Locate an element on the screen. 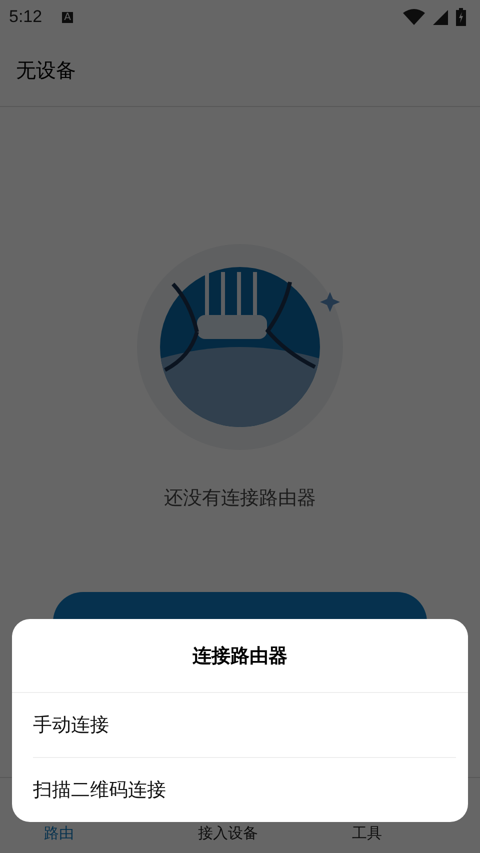  notification-icon: A is located at coordinates (67, 17).